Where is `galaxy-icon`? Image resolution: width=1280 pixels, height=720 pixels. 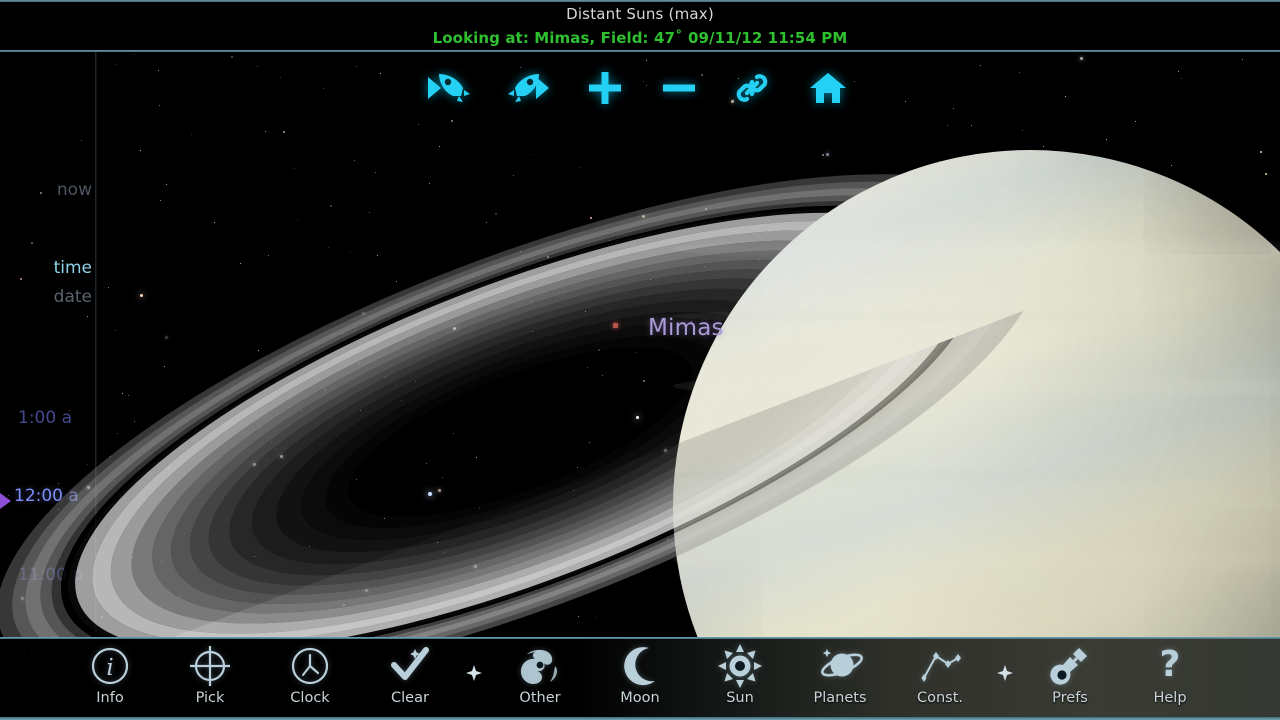
galaxy-icon is located at coordinates (540, 666).